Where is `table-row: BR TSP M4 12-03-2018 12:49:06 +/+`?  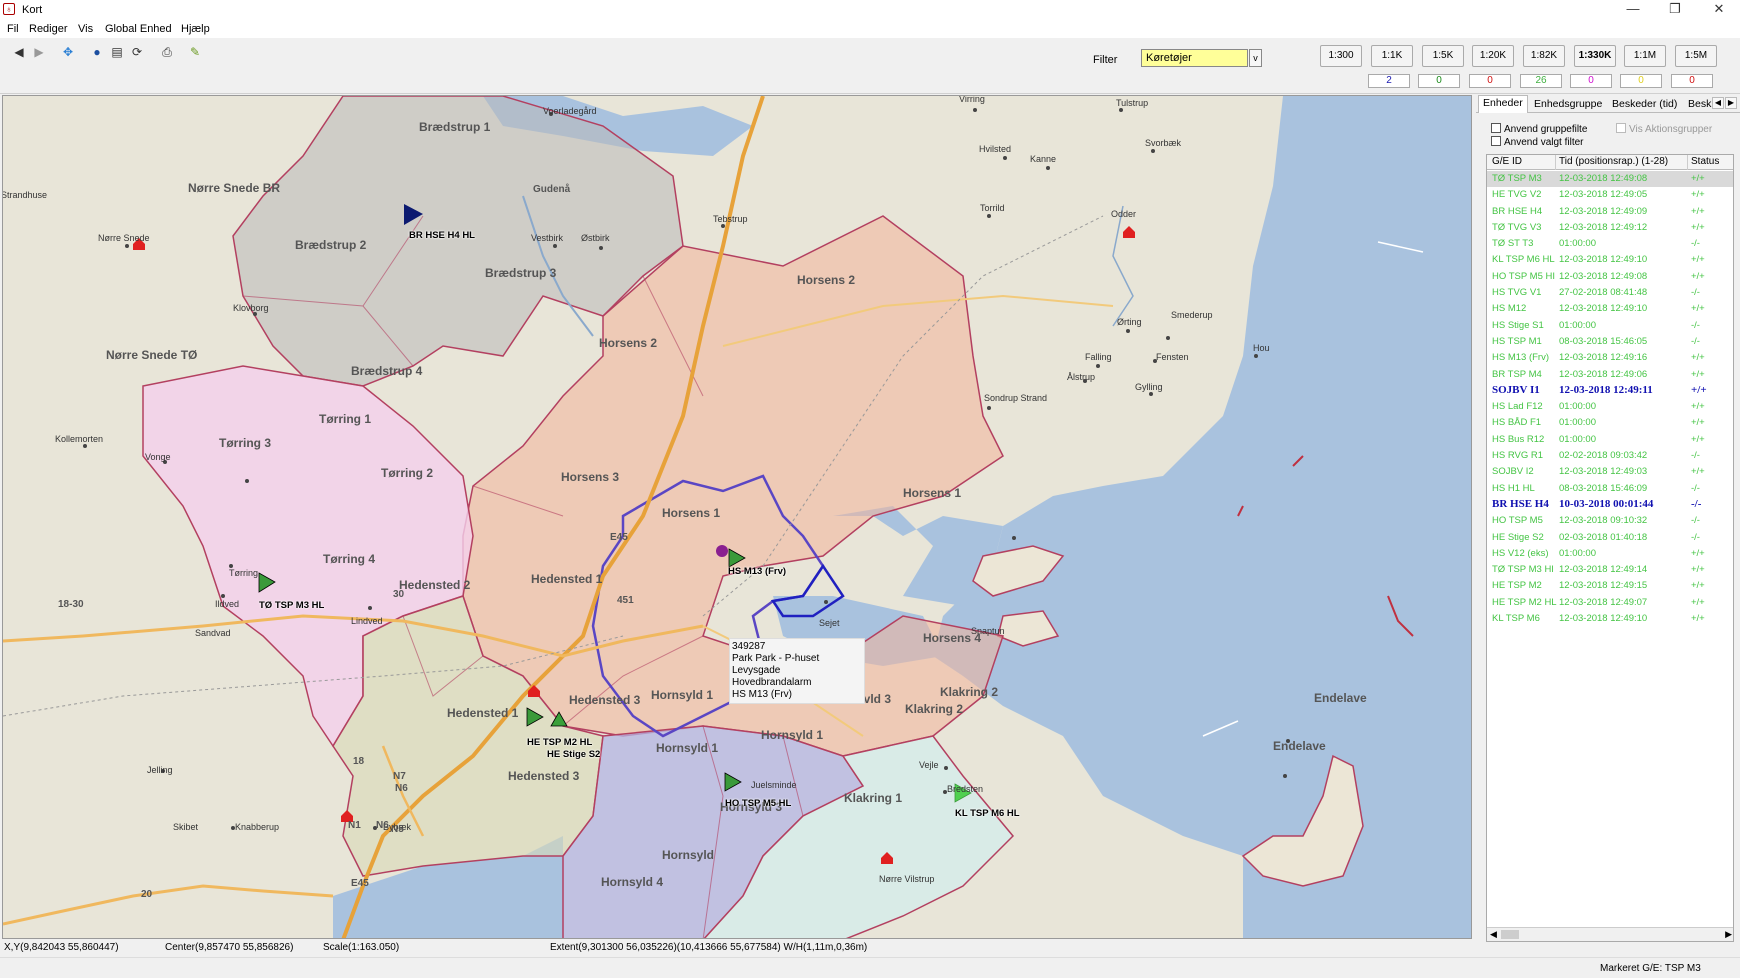 table-row: BR TSP M4 12-03-2018 12:49:06 +/+ is located at coordinates (1610, 375).